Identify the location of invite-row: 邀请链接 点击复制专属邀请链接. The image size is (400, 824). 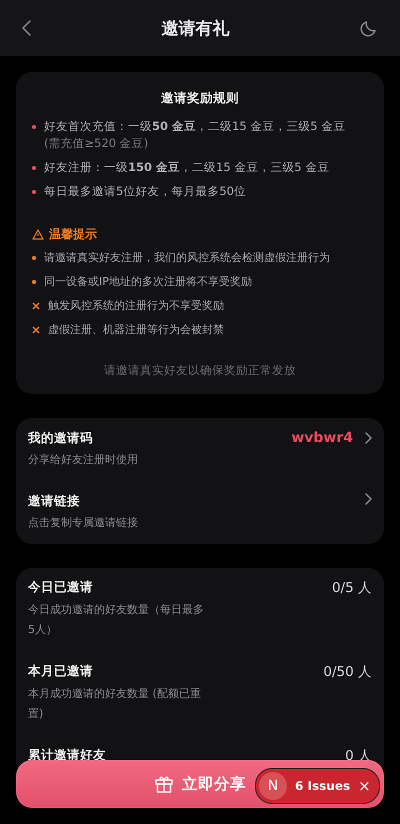
(200, 512).